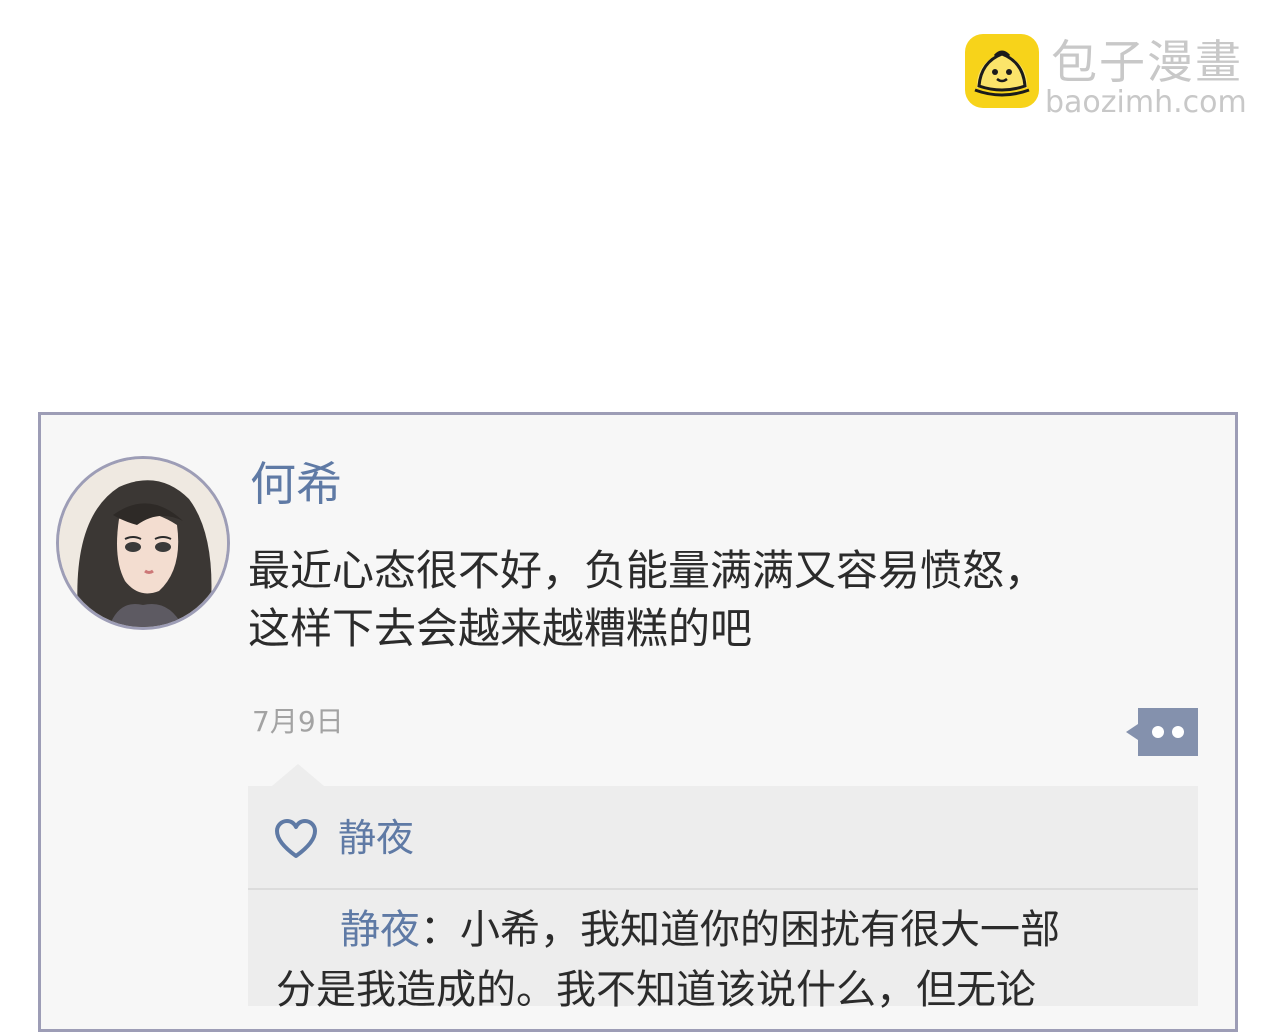  Describe the element at coordinates (380, 930) in the screenshot. I see `reply-author: 静夜` at that location.